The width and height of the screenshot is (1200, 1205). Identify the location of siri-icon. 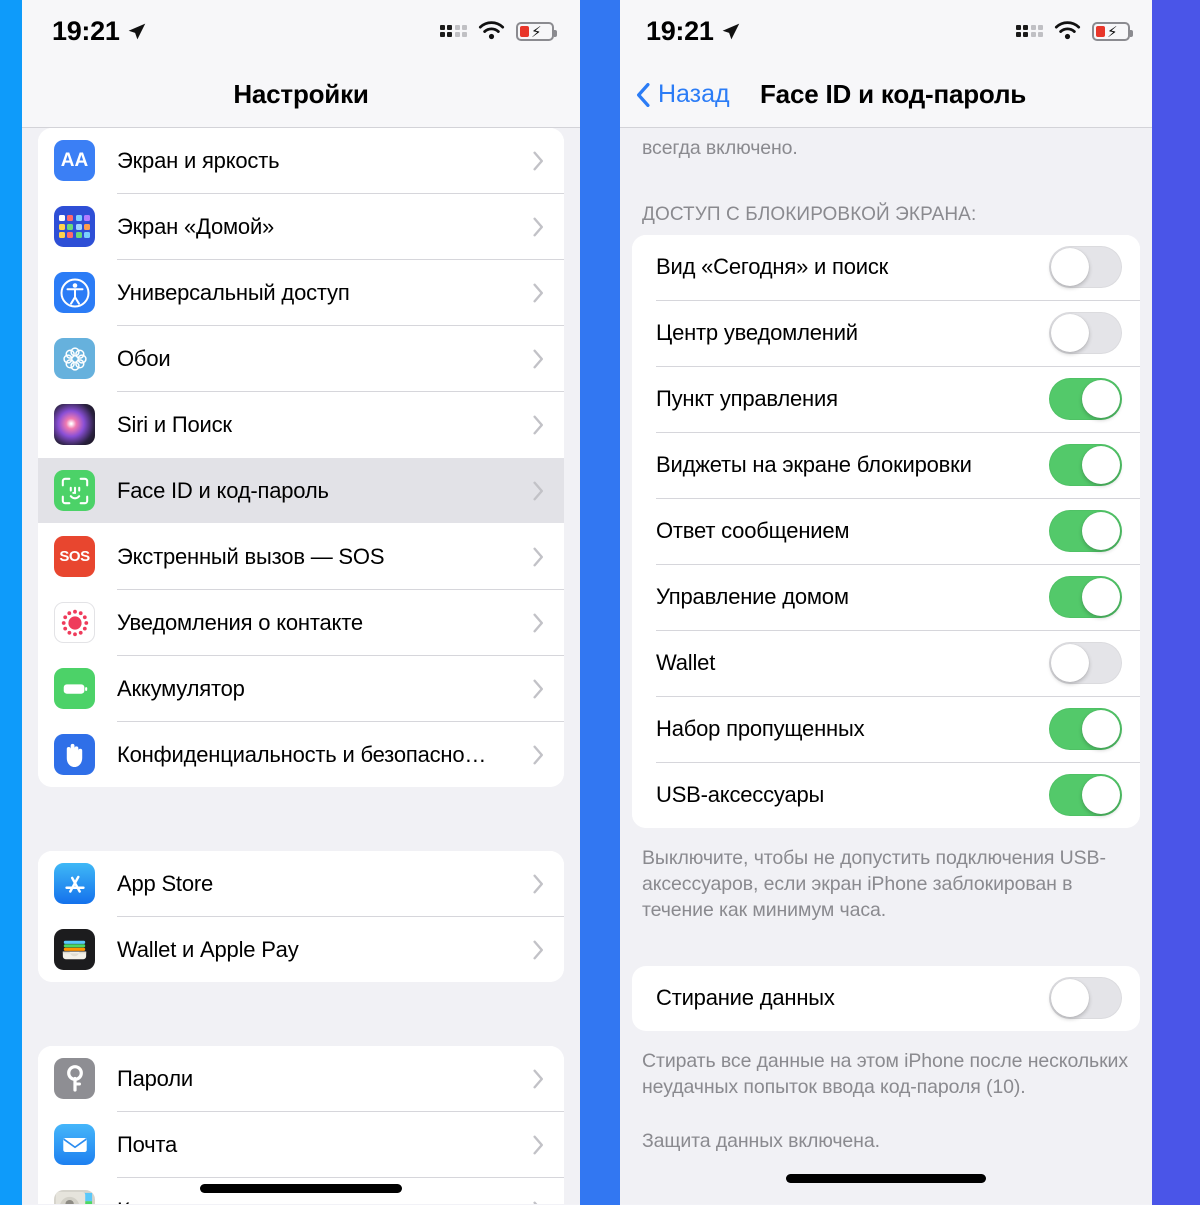
(74, 424).